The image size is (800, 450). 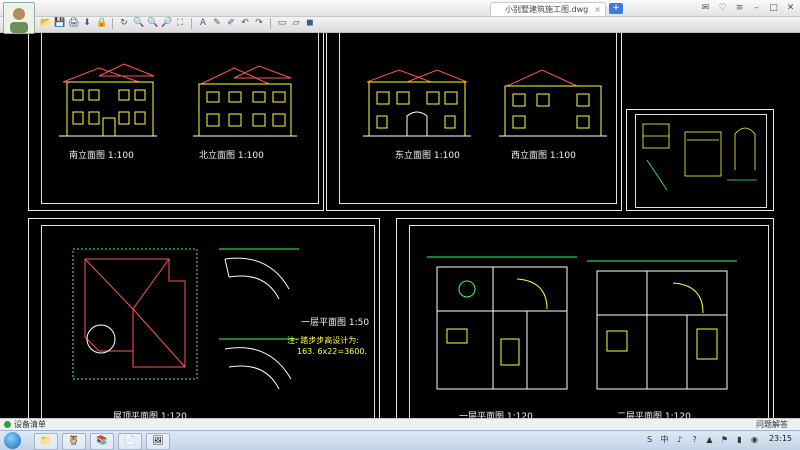 What do you see at coordinates (756, 8) in the screenshot?
I see `minimize-button: –` at bounding box center [756, 8].